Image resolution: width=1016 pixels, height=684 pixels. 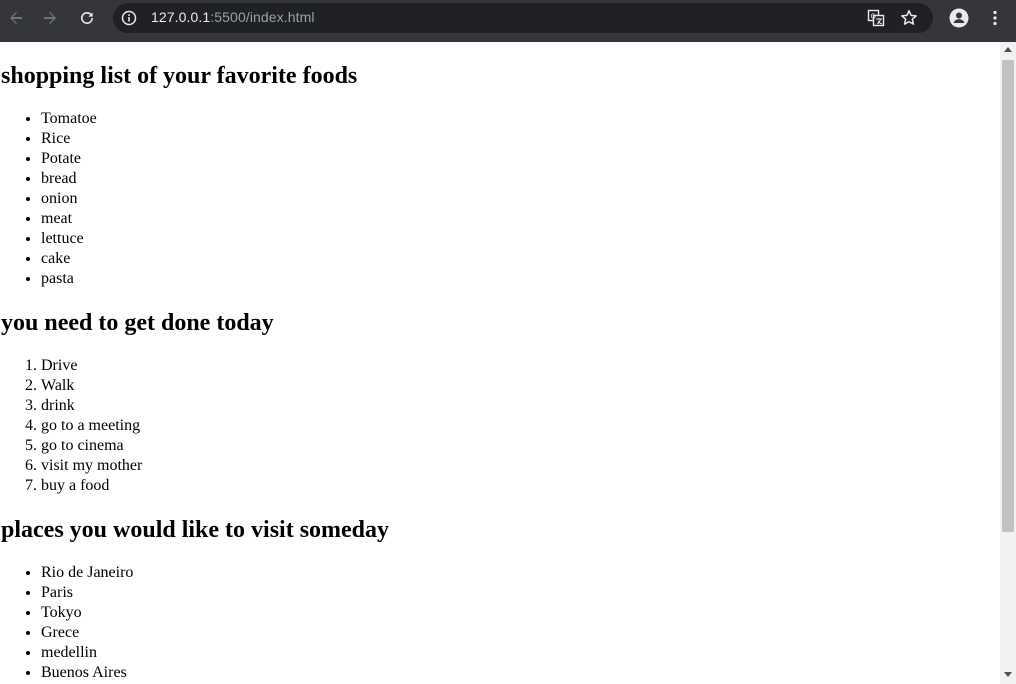 I want to click on arrow-right-icon, so click(x=50, y=18).